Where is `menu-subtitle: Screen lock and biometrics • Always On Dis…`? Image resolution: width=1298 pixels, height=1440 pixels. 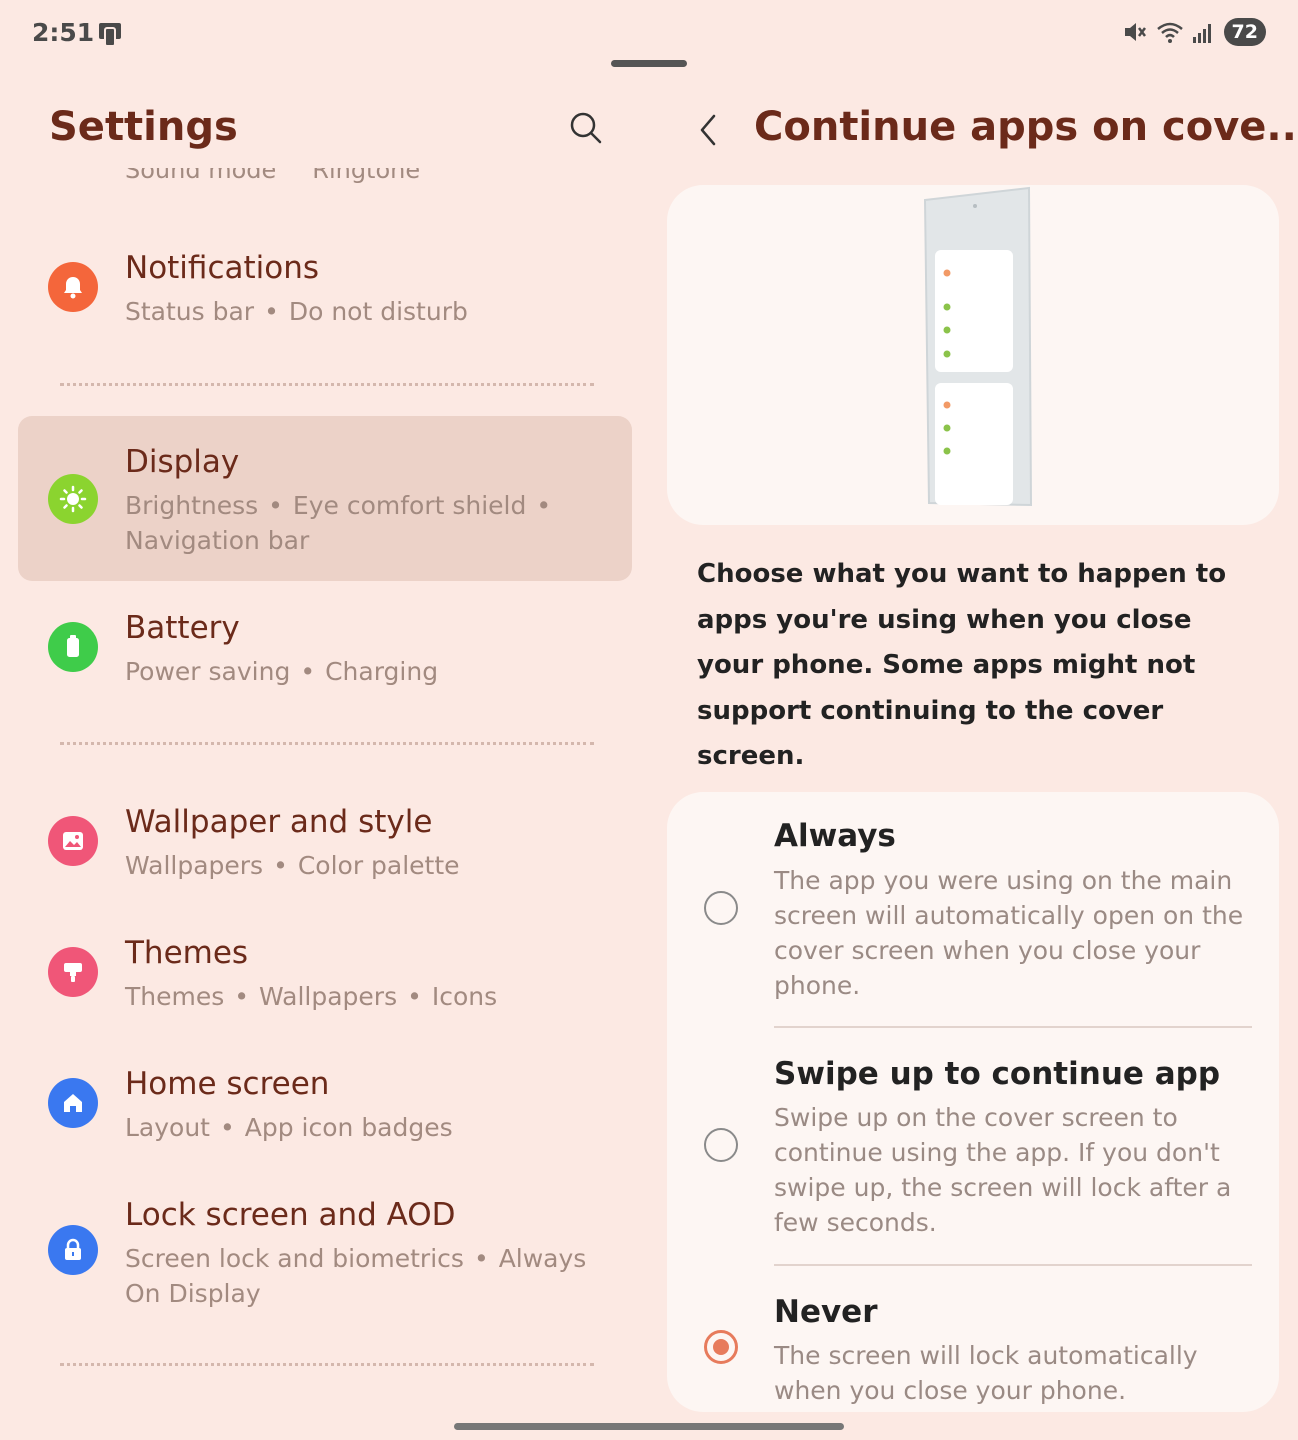
menu-subtitle: Screen lock and biometrics • Always On Dis… is located at coordinates (356, 1276).